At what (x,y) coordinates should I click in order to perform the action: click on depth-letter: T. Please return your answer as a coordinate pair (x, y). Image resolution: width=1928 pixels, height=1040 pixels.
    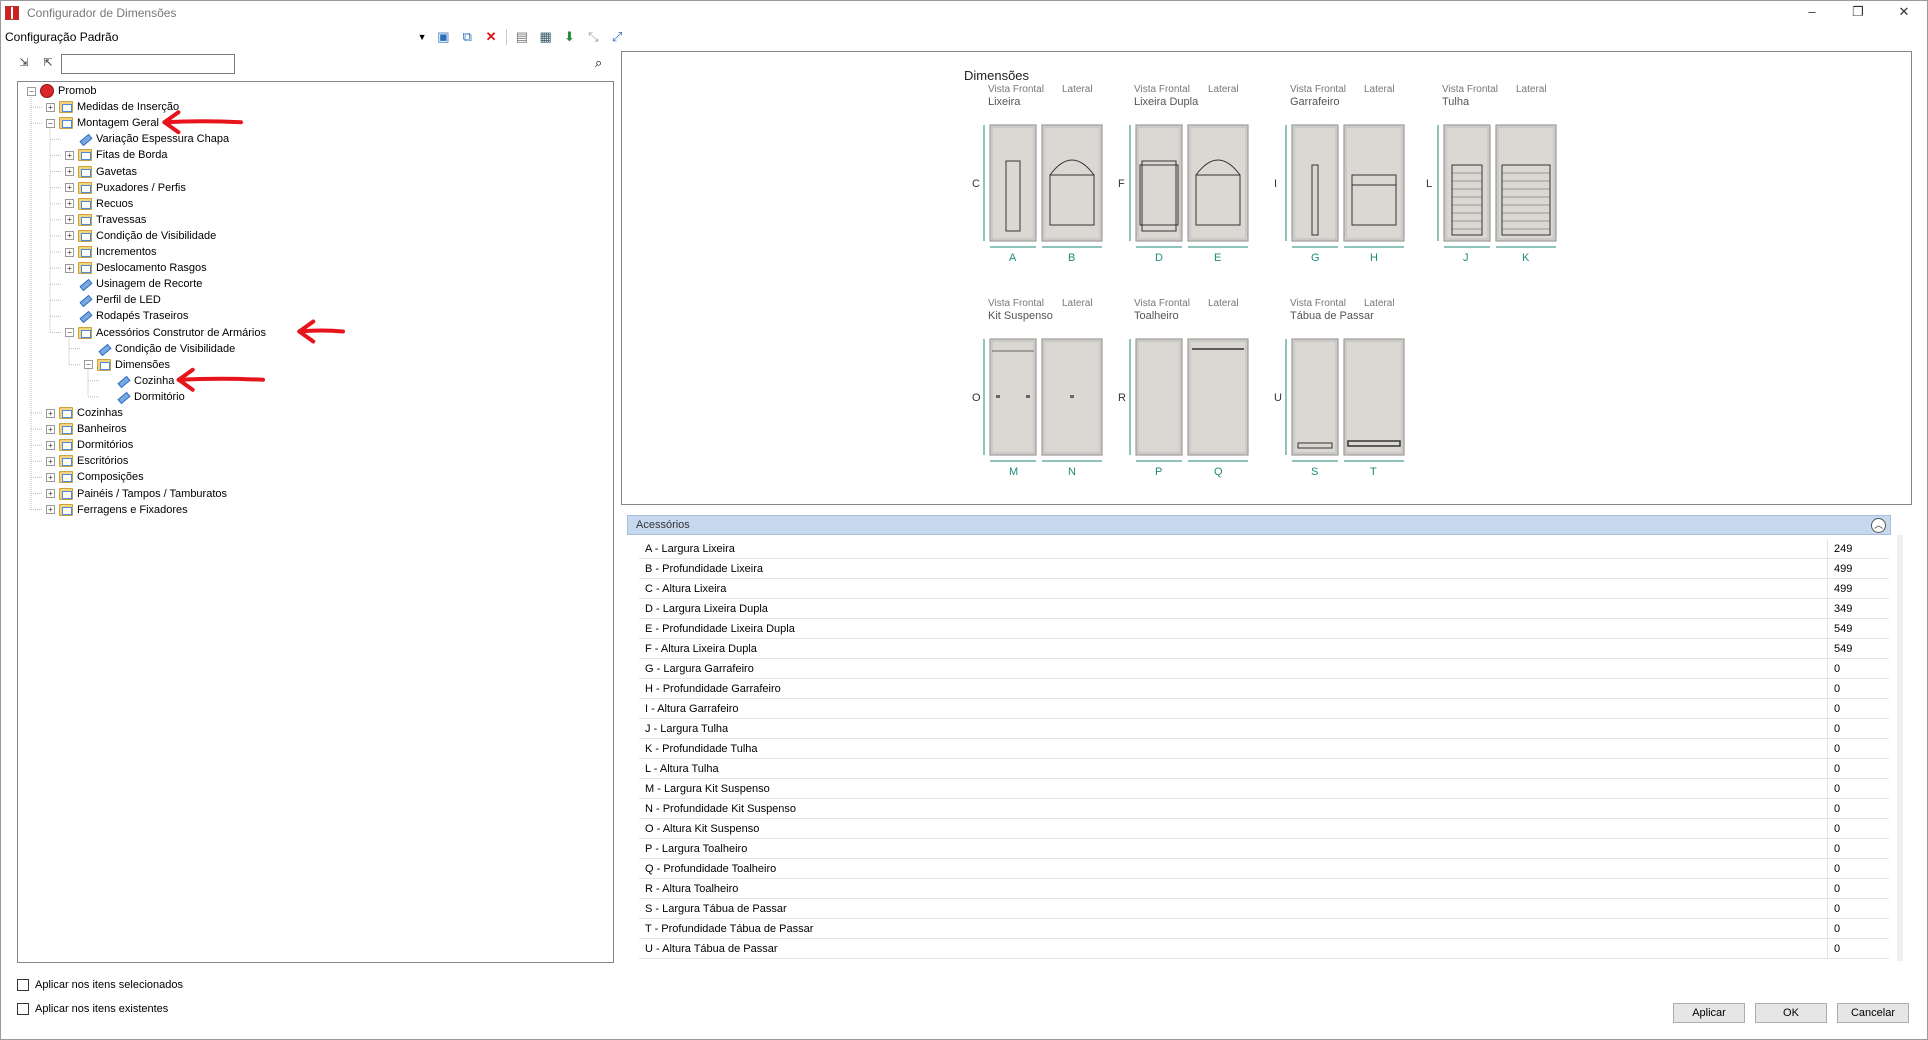
    Looking at the image, I should click on (1373, 472).